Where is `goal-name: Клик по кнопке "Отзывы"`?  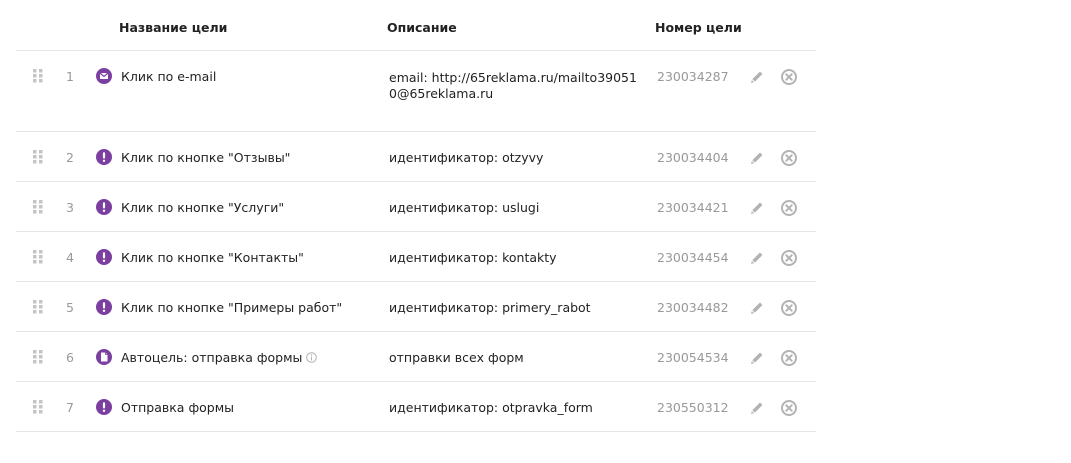
goal-name: Клик по кнопке "Отзывы" is located at coordinates (206, 157).